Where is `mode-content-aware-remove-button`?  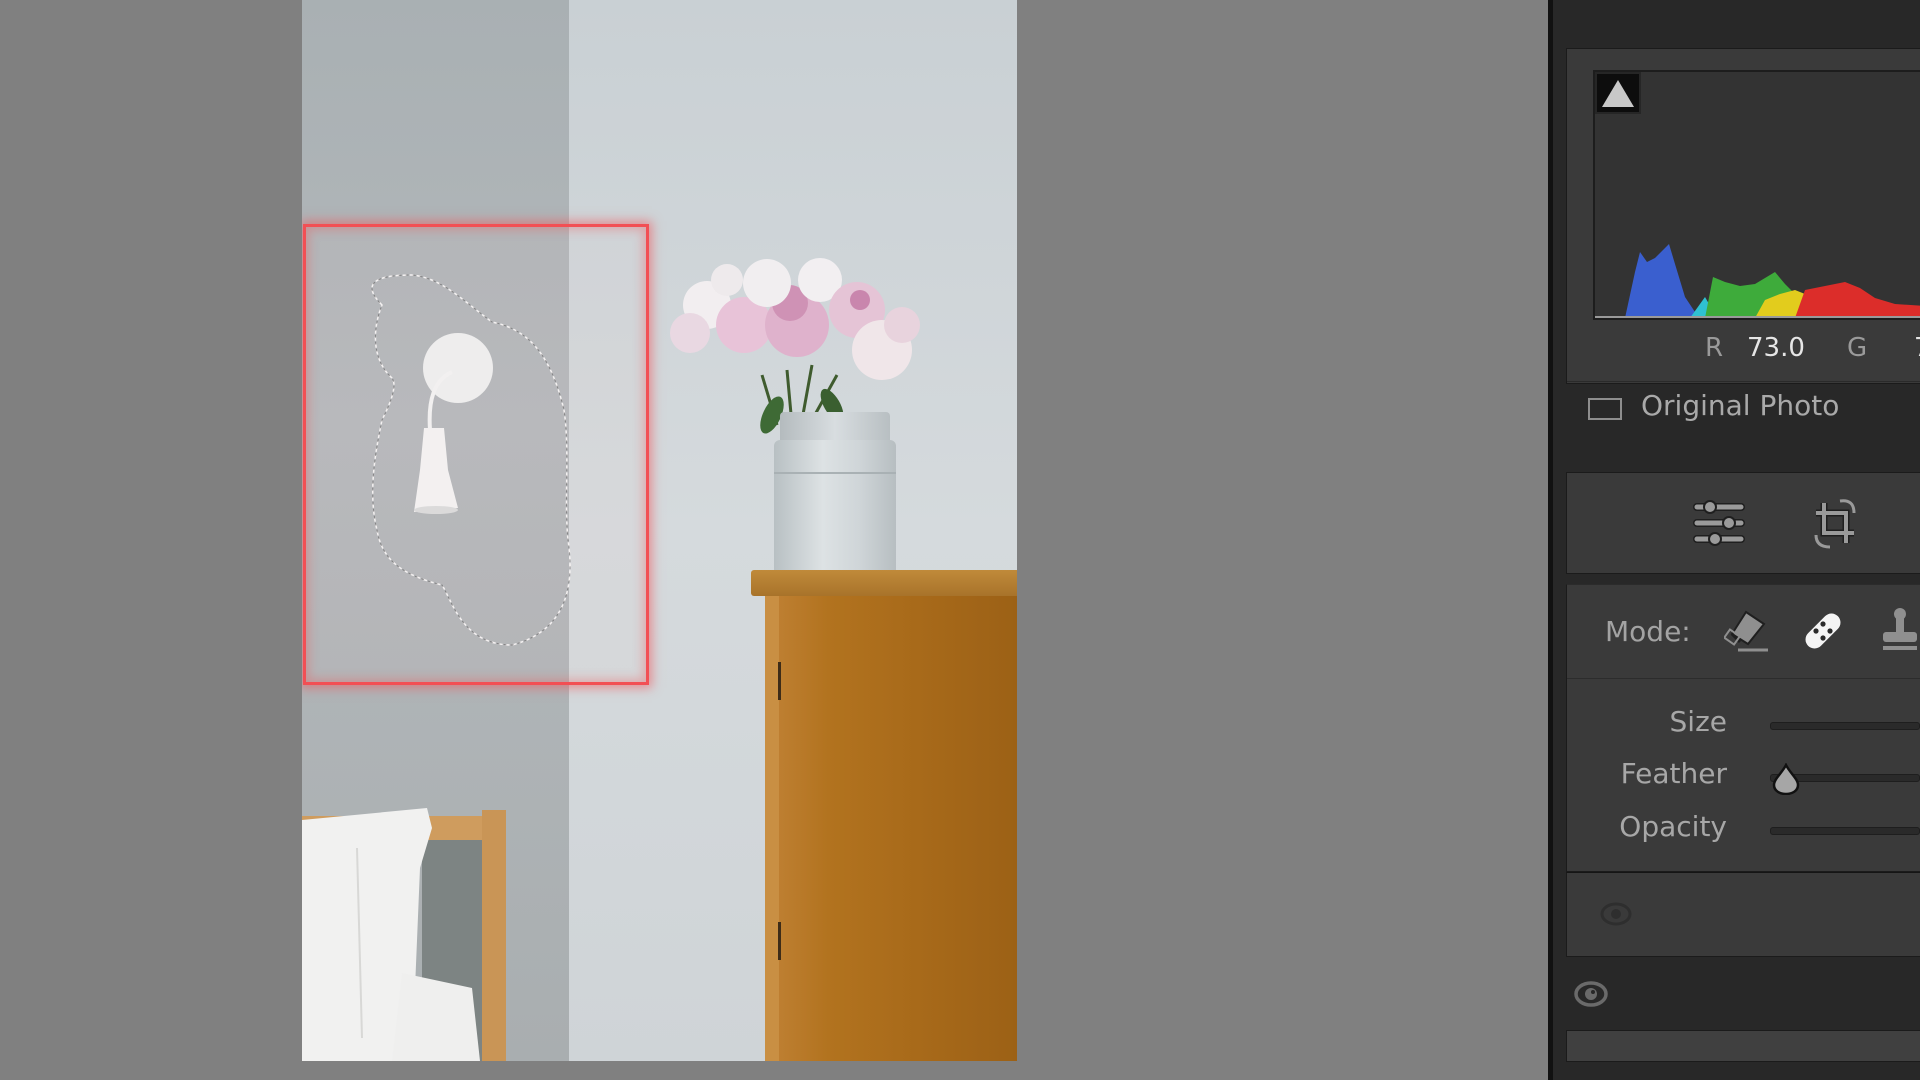
mode-content-aware-remove-button is located at coordinates (1748, 631).